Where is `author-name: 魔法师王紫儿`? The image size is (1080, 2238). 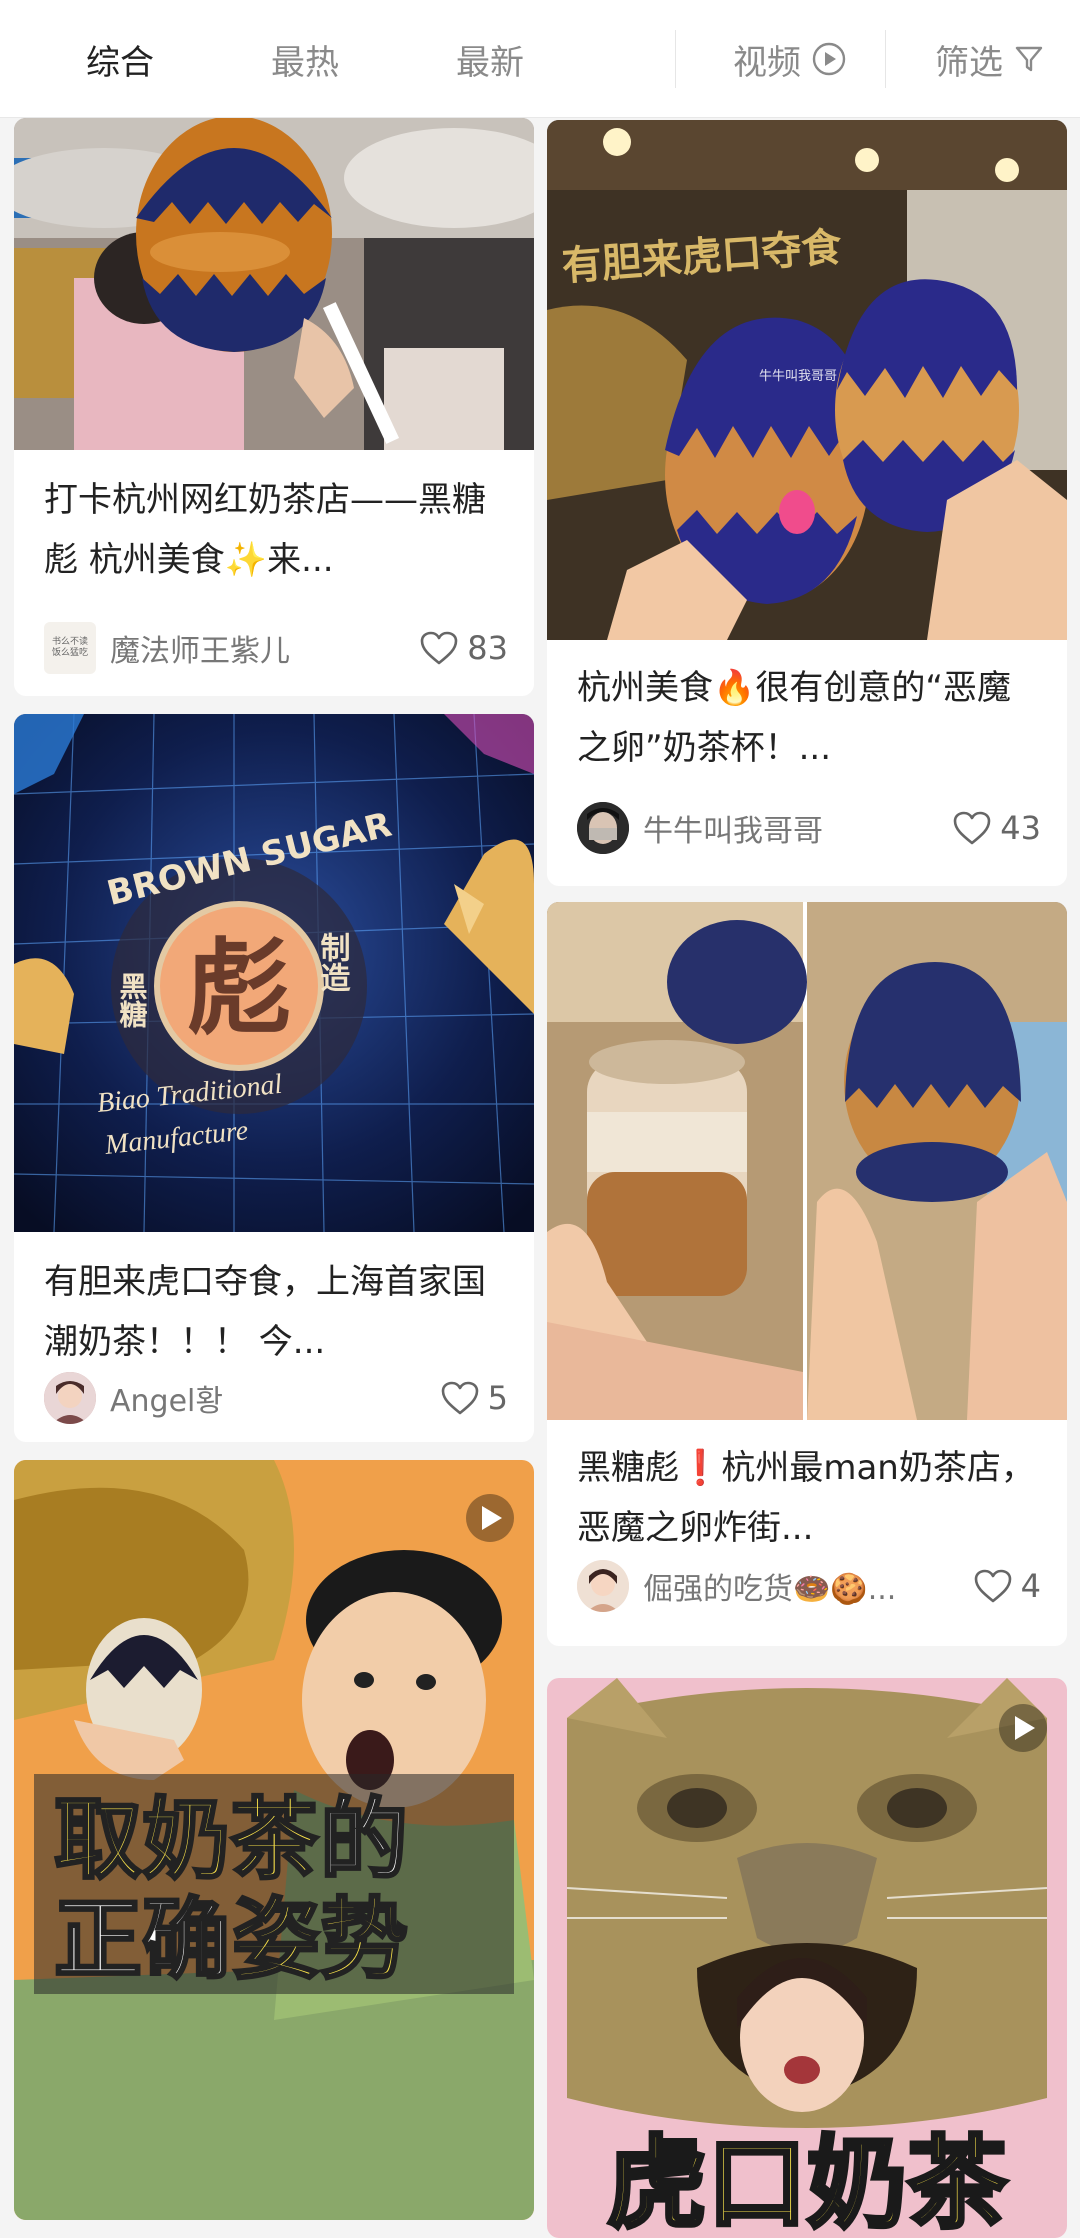 author-name: 魔法师王紫儿 is located at coordinates (264, 648).